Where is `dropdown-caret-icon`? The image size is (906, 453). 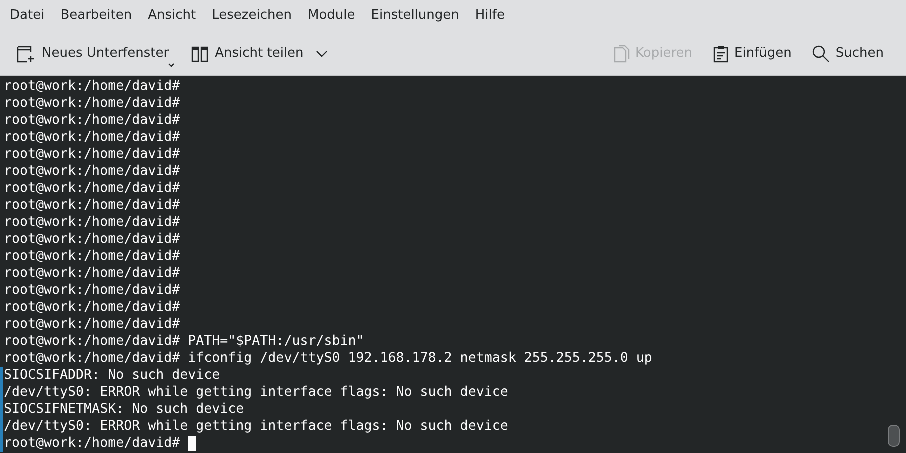
dropdown-caret-icon is located at coordinates (172, 65).